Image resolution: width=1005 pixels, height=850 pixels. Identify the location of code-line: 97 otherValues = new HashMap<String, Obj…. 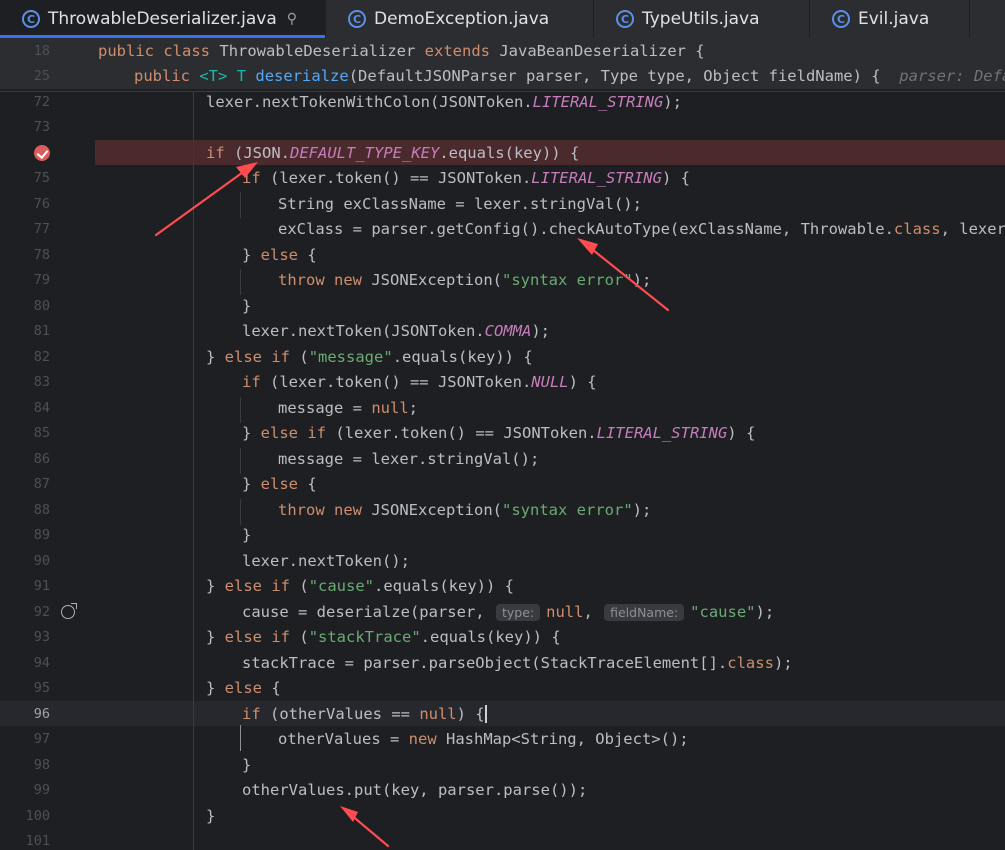
(502, 740).